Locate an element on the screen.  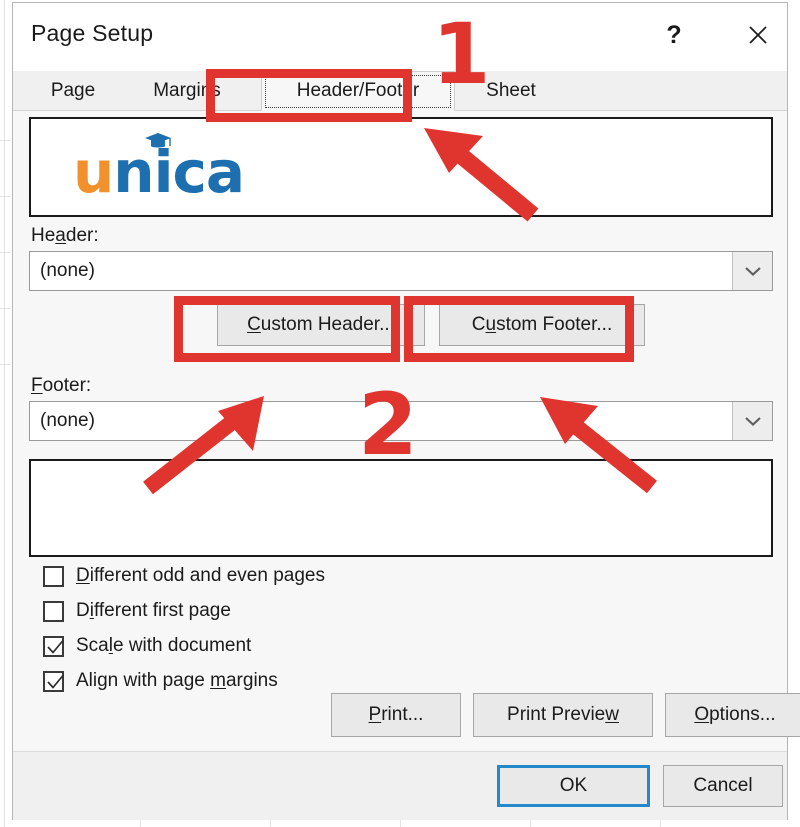
dialog-footer-bar: OK Cancel is located at coordinates (400, 785).